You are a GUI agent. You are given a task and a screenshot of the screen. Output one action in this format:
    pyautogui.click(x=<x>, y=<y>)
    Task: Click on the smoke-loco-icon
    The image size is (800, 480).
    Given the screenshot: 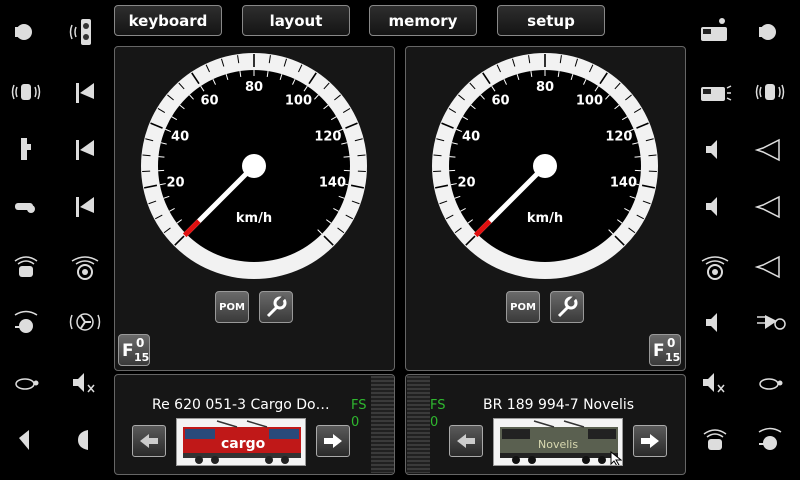 What is the action you would take?
    pyautogui.click(x=715, y=32)
    